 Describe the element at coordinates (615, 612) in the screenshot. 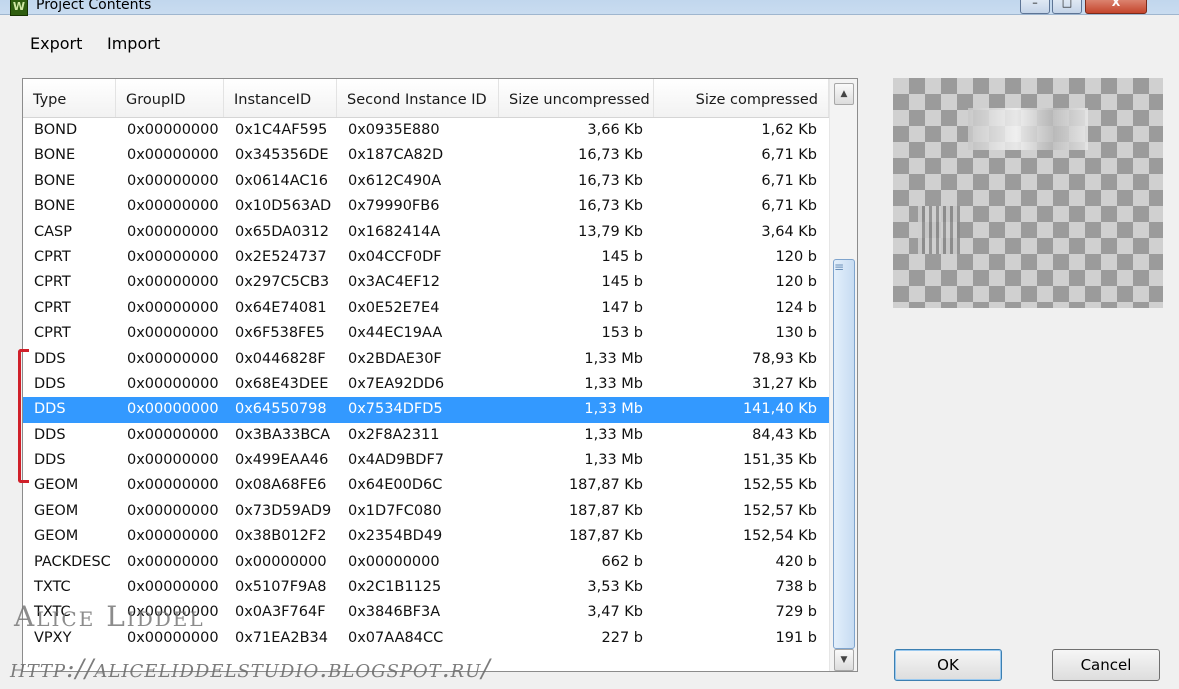

I see `cell-size-uncompressed: 3,47 Kb` at that location.